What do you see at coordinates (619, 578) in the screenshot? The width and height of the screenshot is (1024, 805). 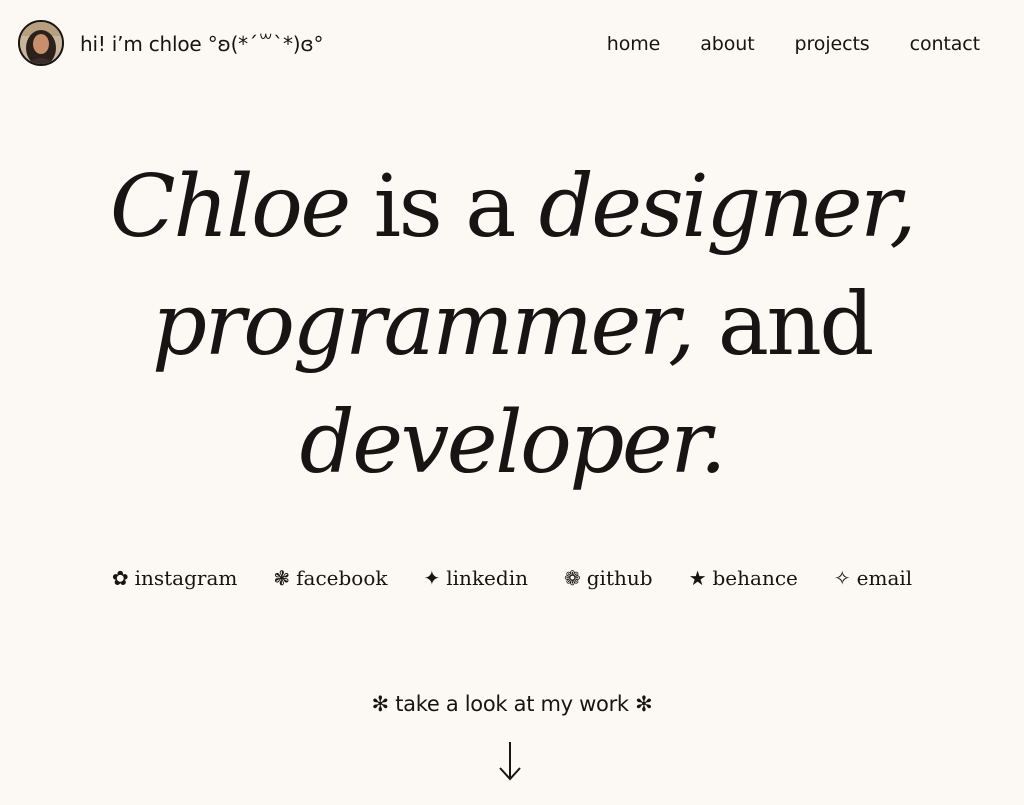 I see `social-label: github` at bounding box center [619, 578].